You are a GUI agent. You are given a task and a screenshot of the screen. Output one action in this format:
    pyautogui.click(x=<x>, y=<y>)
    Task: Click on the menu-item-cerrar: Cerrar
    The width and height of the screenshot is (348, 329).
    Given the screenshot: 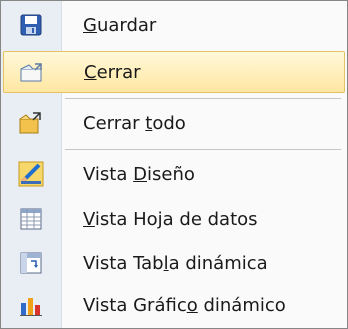 What is the action you would take?
    pyautogui.click(x=174, y=72)
    